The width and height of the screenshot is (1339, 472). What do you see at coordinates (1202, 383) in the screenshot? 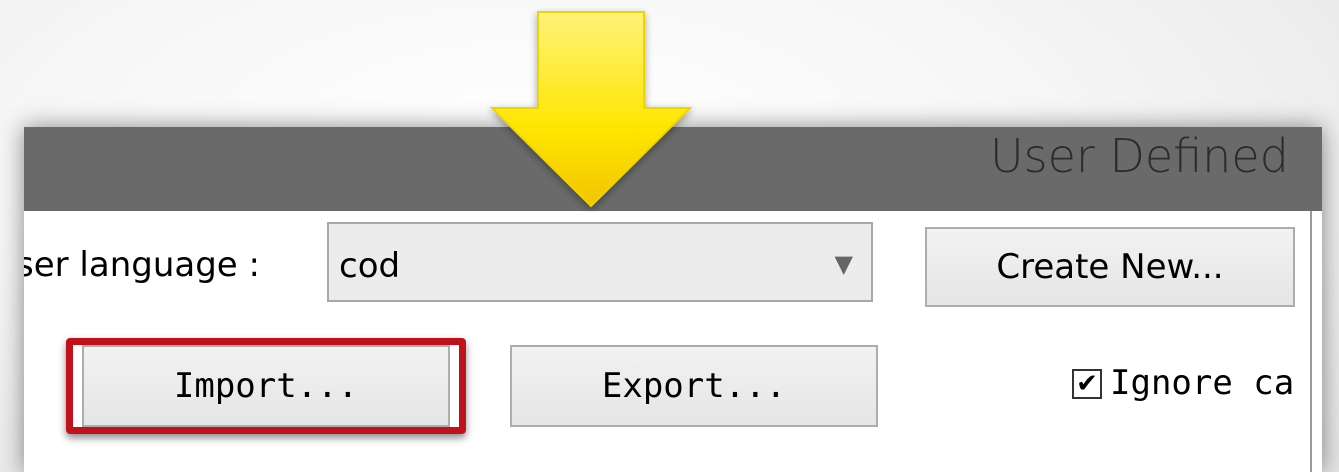
I see `ignore-case-label: Ignore ca` at bounding box center [1202, 383].